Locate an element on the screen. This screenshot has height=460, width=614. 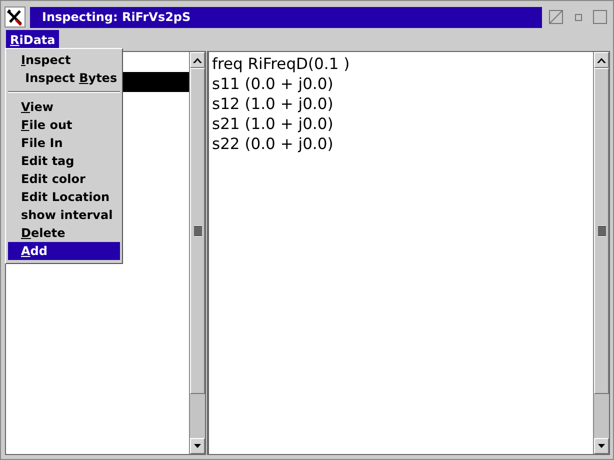
text-line: s21 (1.0 + j0.0) is located at coordinates (273, 124).